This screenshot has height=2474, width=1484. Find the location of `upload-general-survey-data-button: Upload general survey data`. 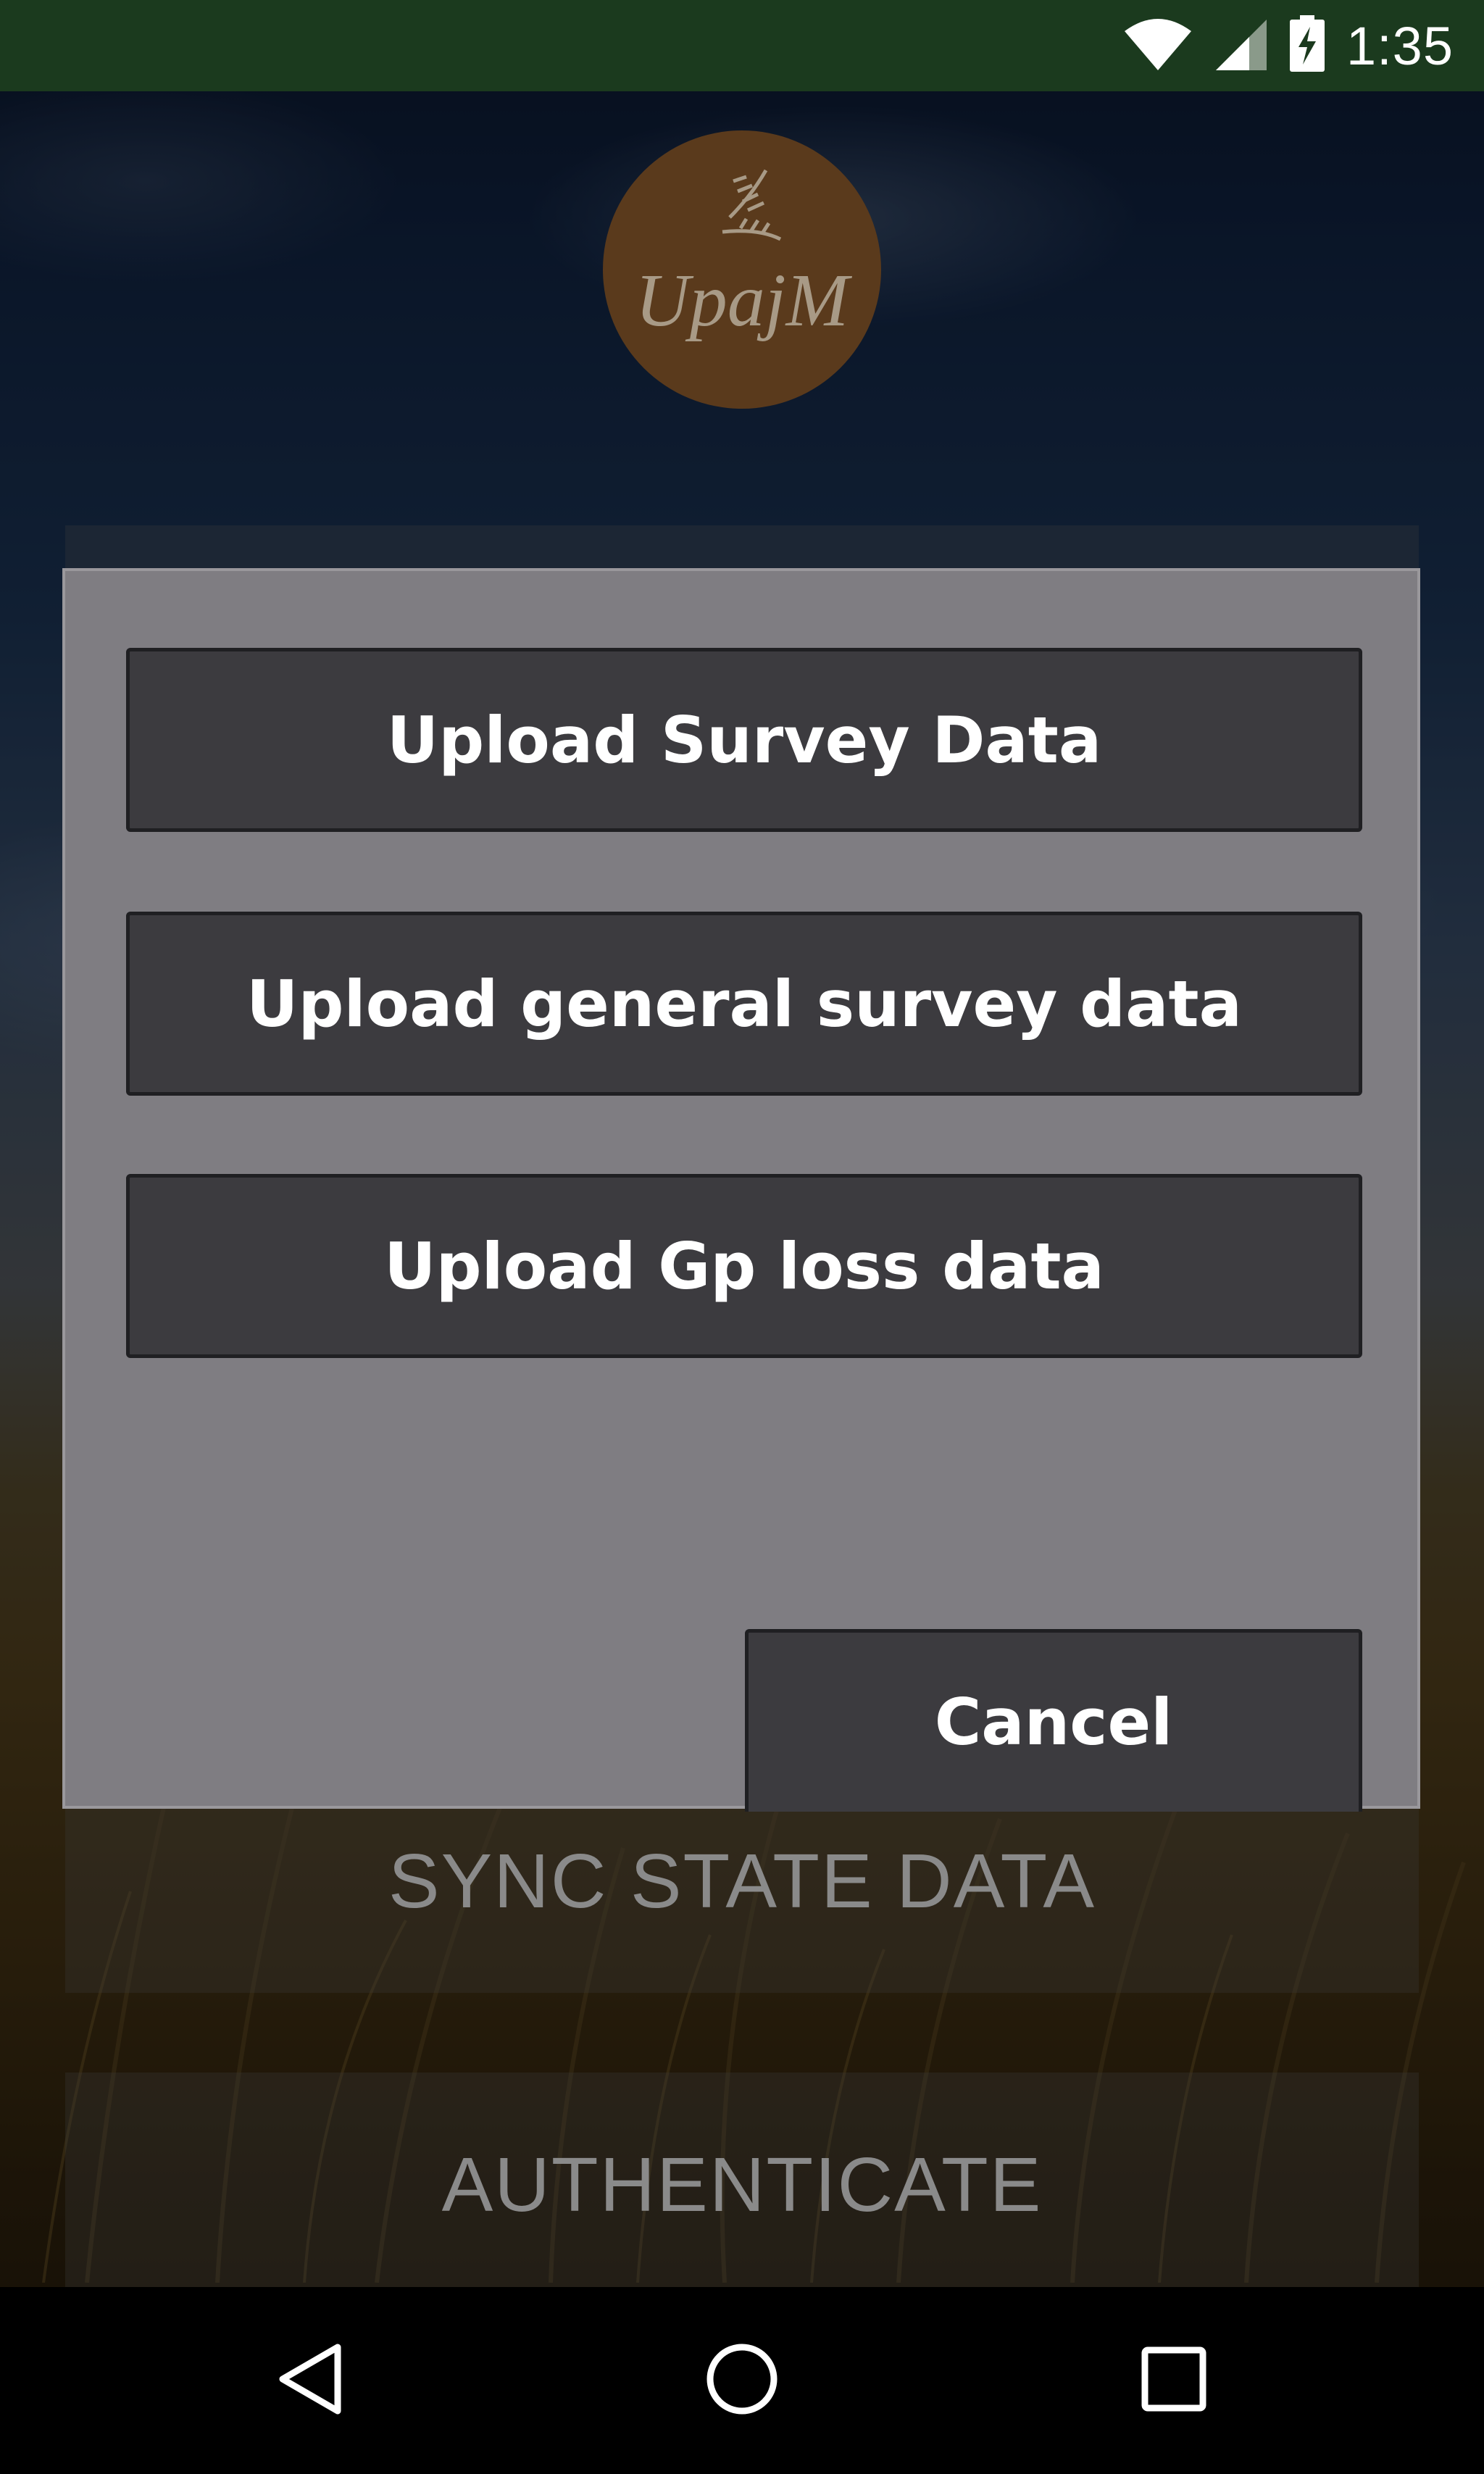

upload-general-survey-data-button: Upload general survey data is located at coordinates (744, 1004).